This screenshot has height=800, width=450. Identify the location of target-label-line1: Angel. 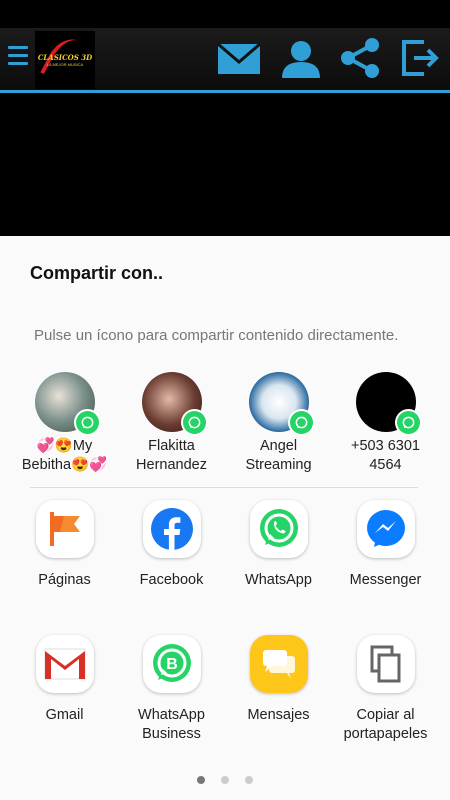
(278, 446).